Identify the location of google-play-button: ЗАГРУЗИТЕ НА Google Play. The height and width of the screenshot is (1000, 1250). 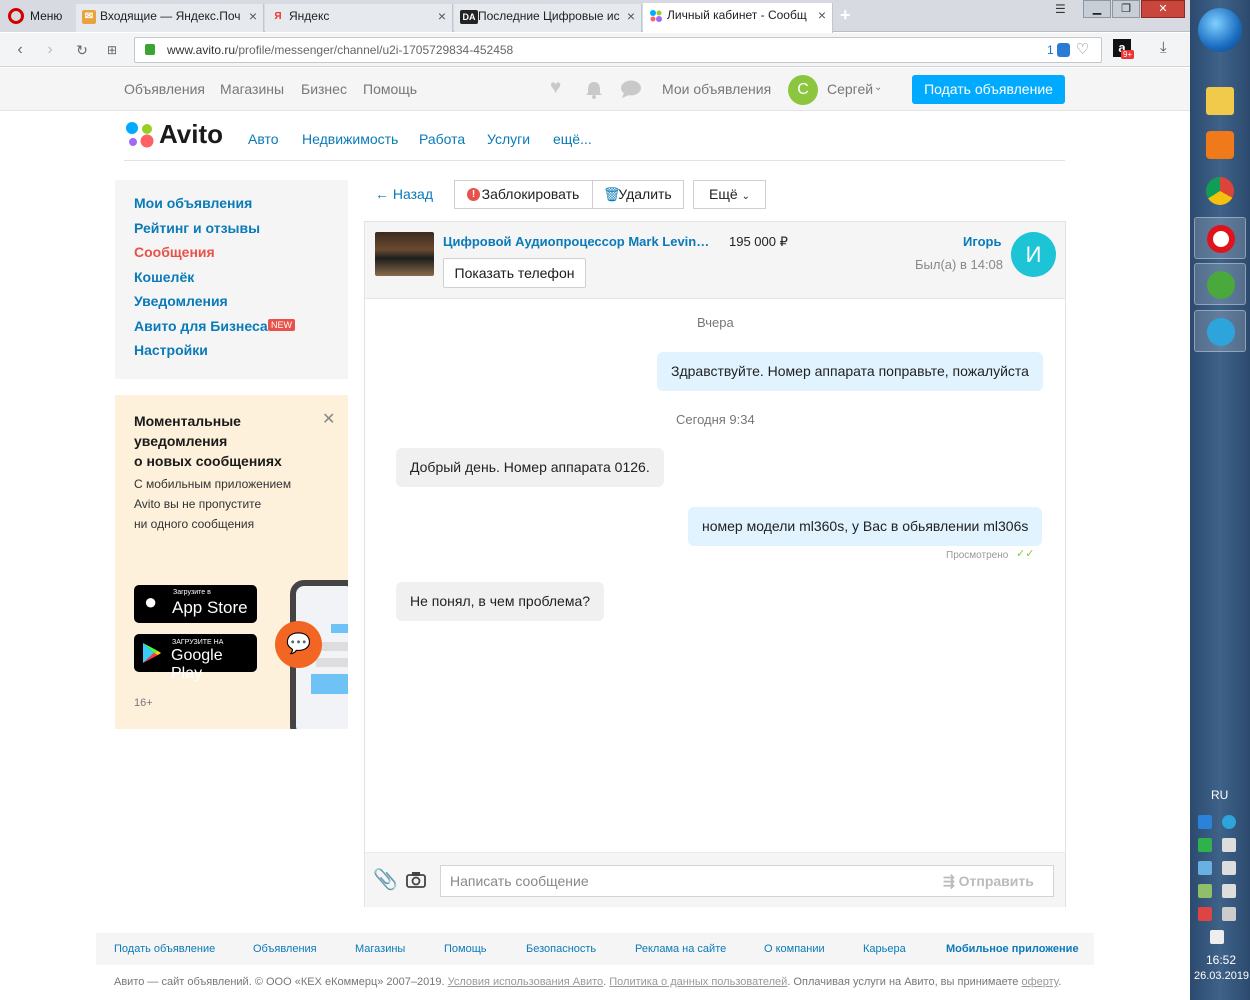
(195, 658).